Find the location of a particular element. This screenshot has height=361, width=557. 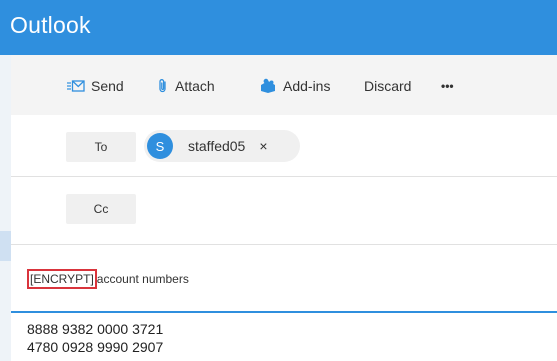

message-body: 8888 9382 0000 3721 4780 0928 9990 2907 is located at coordinates (284, 336).